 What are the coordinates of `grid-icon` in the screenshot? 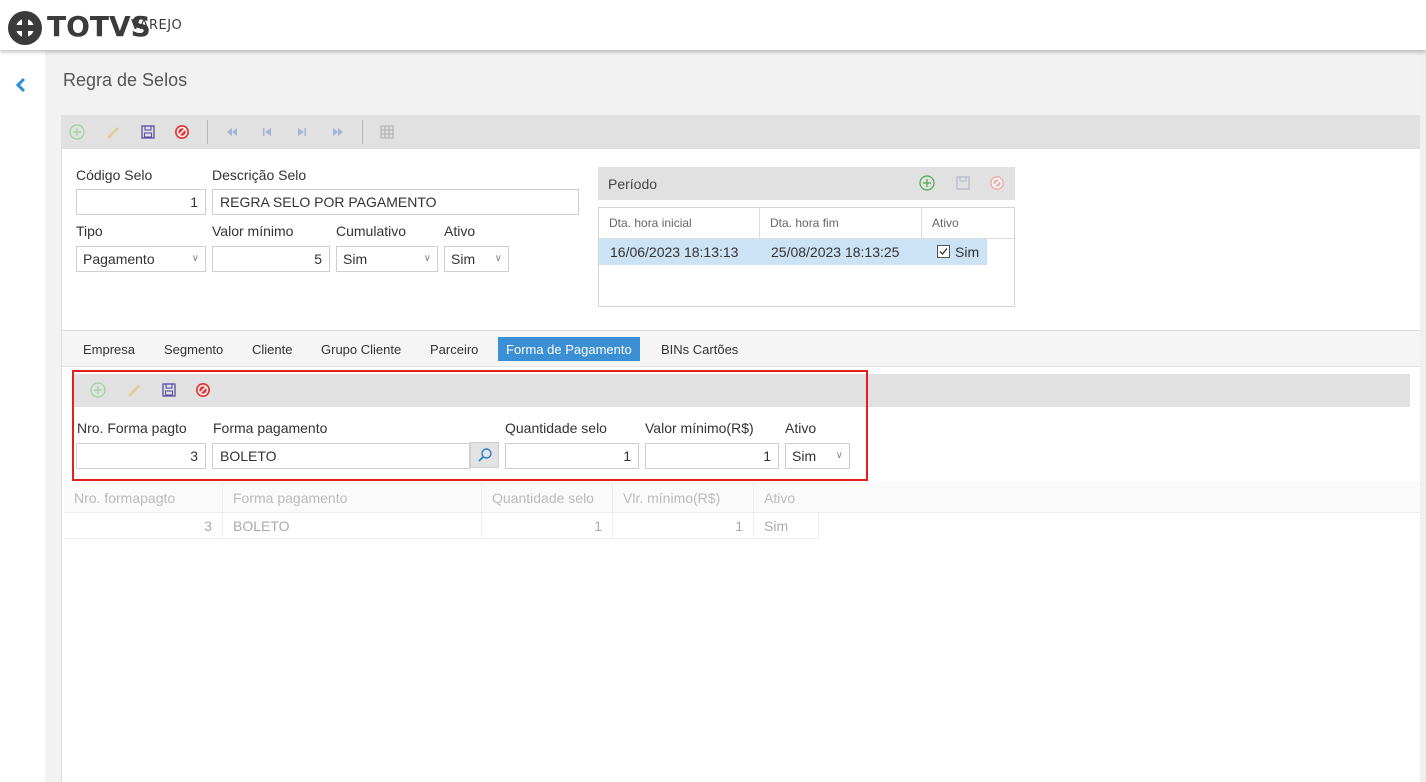 It's located at (387, 132).